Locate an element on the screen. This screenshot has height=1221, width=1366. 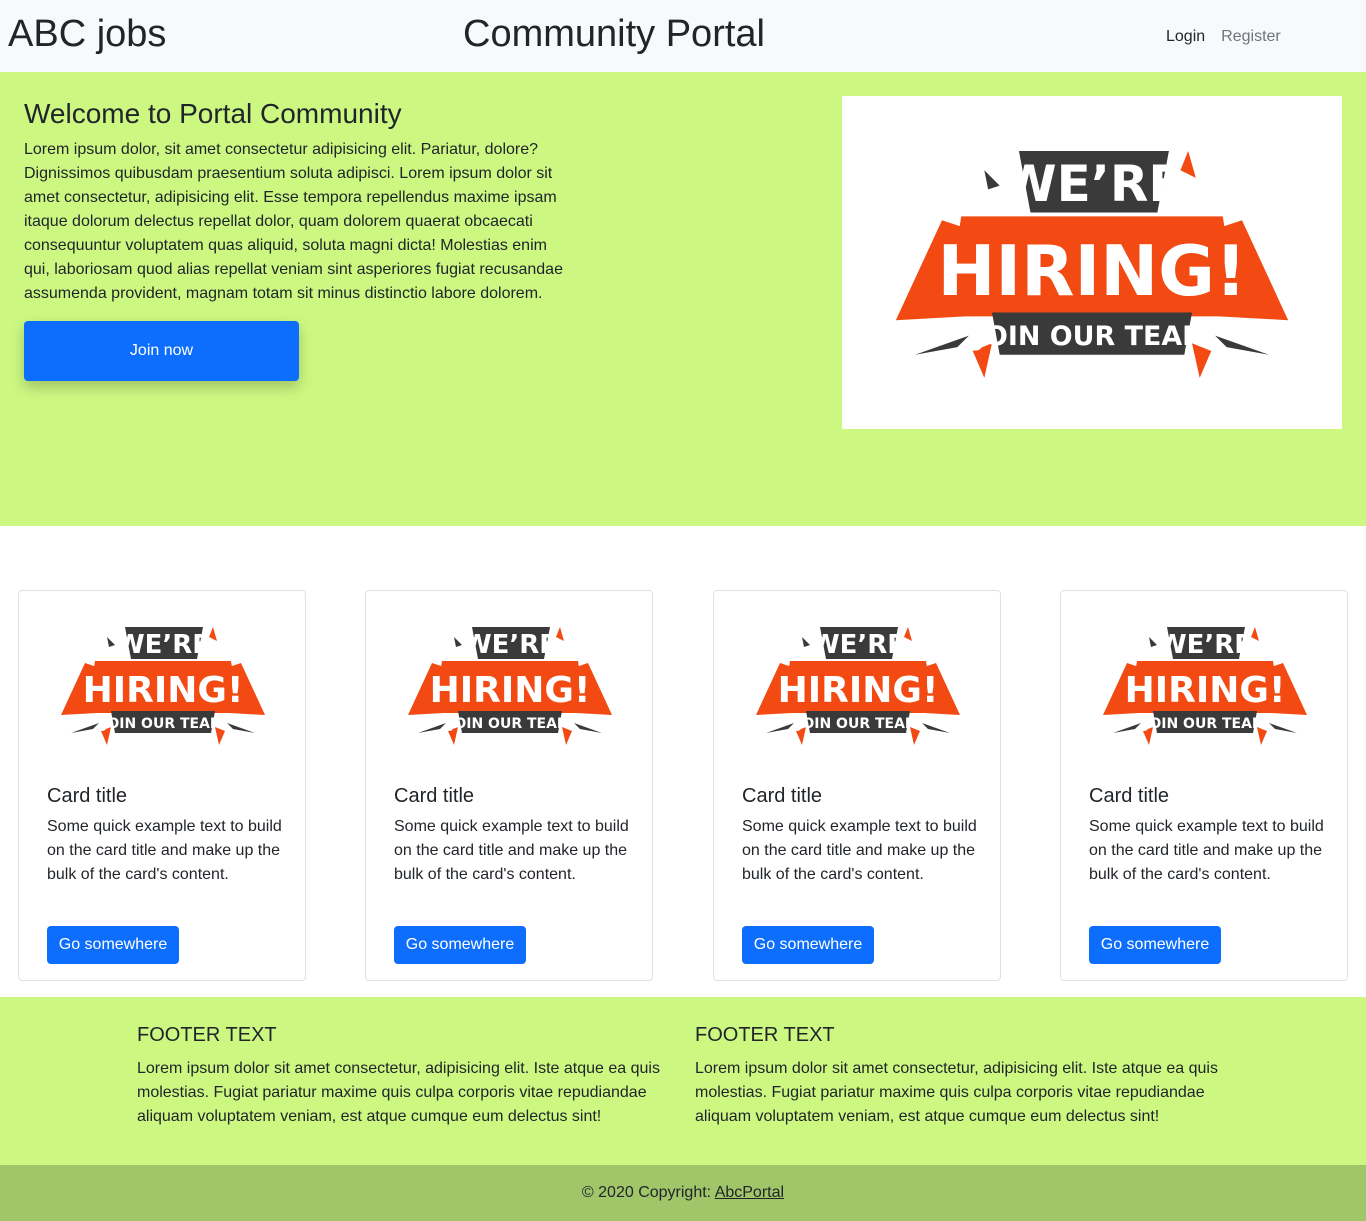
nav-links: Login Register is located at coordinates (1223, 37).